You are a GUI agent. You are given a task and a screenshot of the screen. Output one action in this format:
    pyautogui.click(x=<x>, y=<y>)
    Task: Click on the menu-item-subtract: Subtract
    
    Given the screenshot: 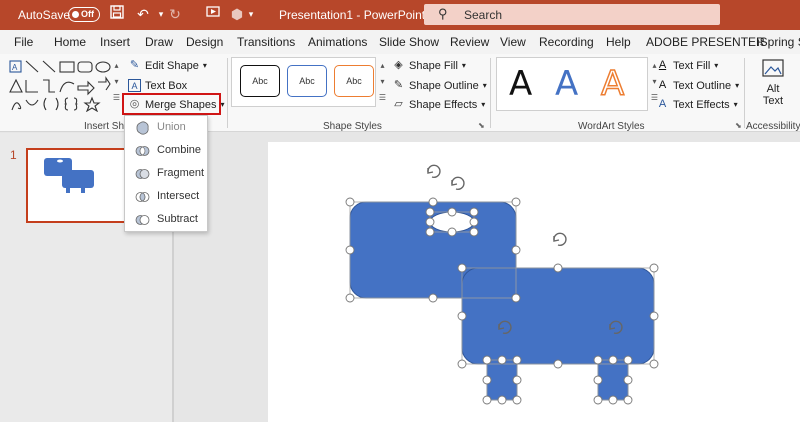 What is the action you would take?
    pyautogui.click(x=166, y=220)
    